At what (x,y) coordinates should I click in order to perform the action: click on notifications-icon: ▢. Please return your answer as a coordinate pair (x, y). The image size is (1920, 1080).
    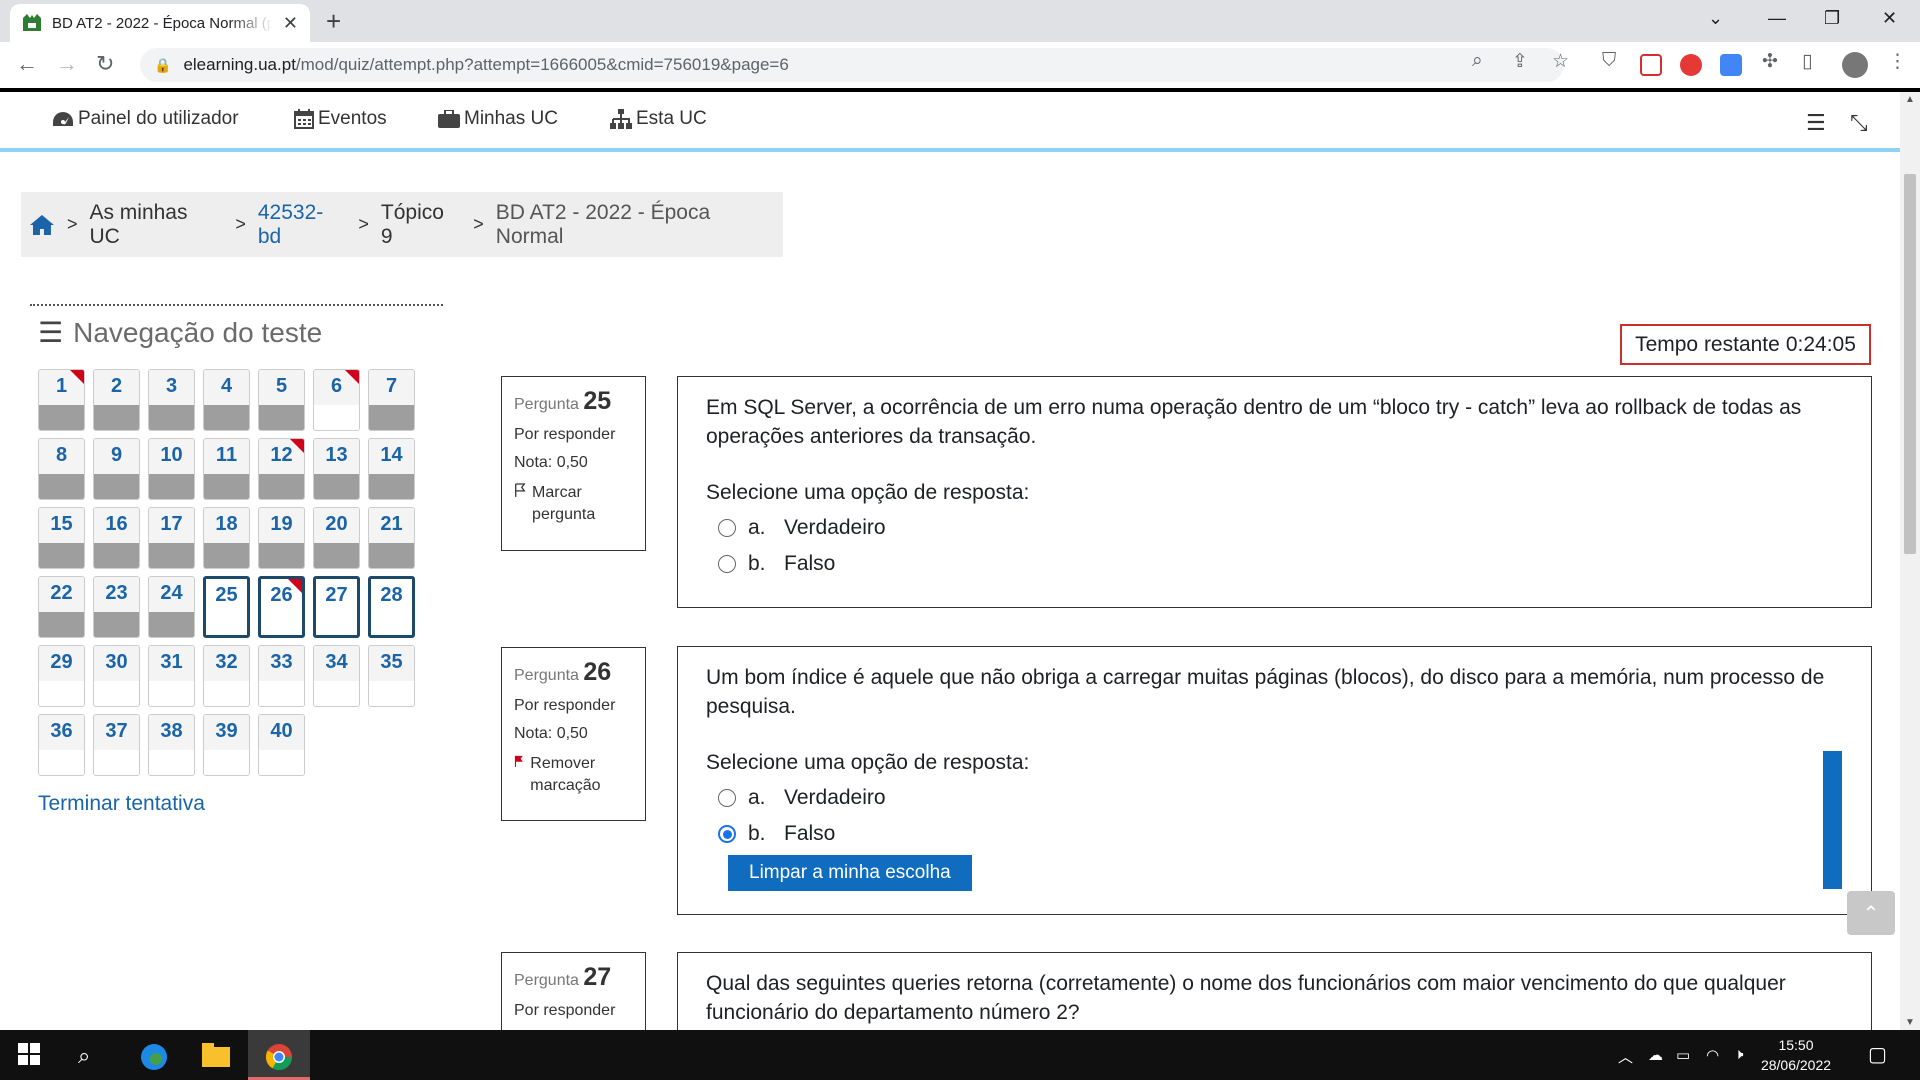
    Looking at the image, I should click on (1877, 1054).